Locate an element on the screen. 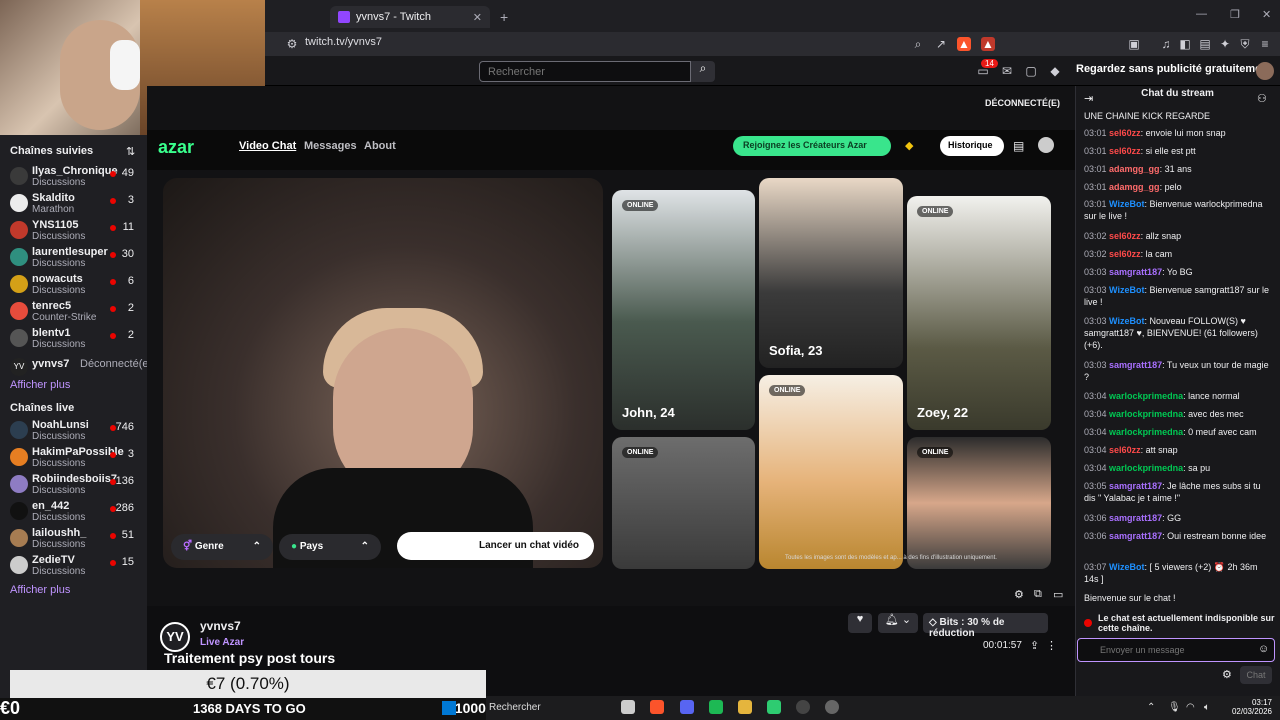 This screenshot has width=1280, height=720. inbox-icon: ▢ is located at coordinates (1031, 71).